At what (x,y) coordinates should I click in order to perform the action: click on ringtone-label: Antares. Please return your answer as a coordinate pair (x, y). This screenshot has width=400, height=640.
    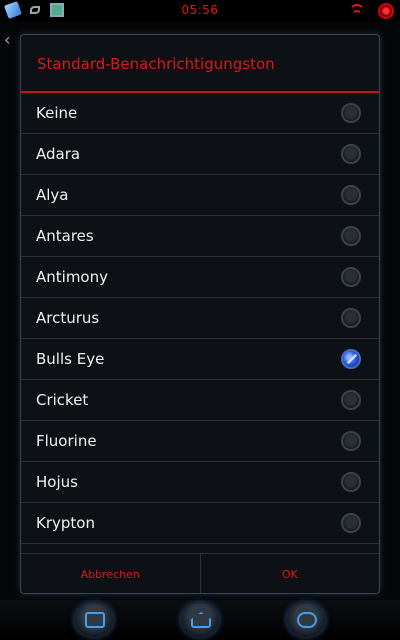
    Looking at the image, I should click on (65, 236).